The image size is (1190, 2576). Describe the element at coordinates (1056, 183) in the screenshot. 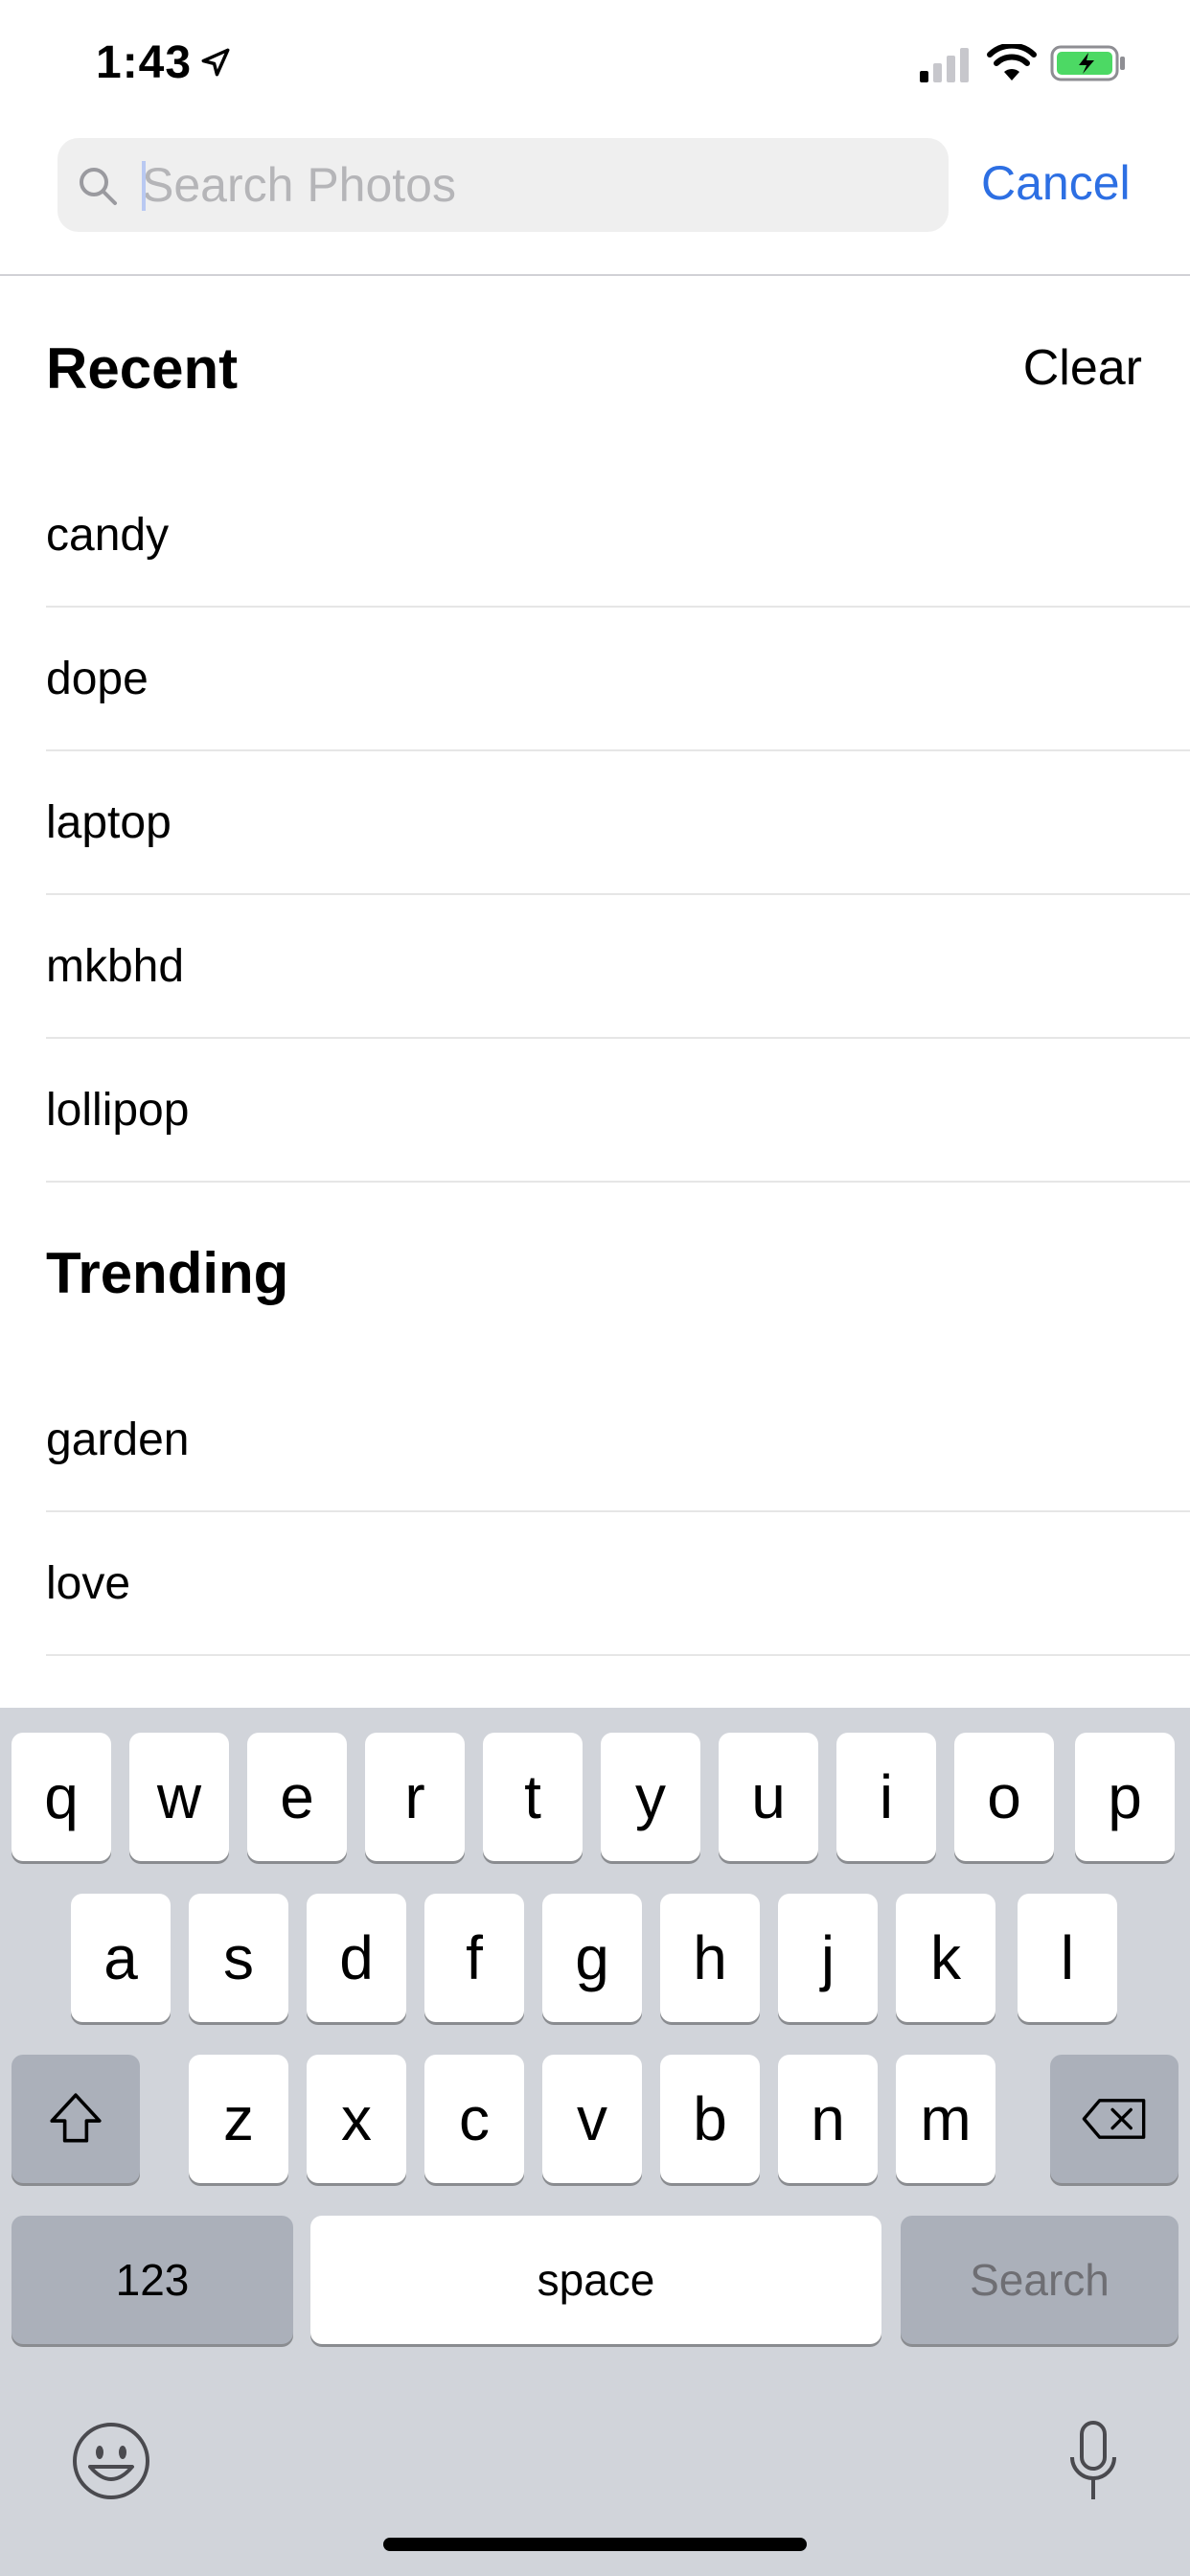

I see `cancel-button: Cancel` at that location.